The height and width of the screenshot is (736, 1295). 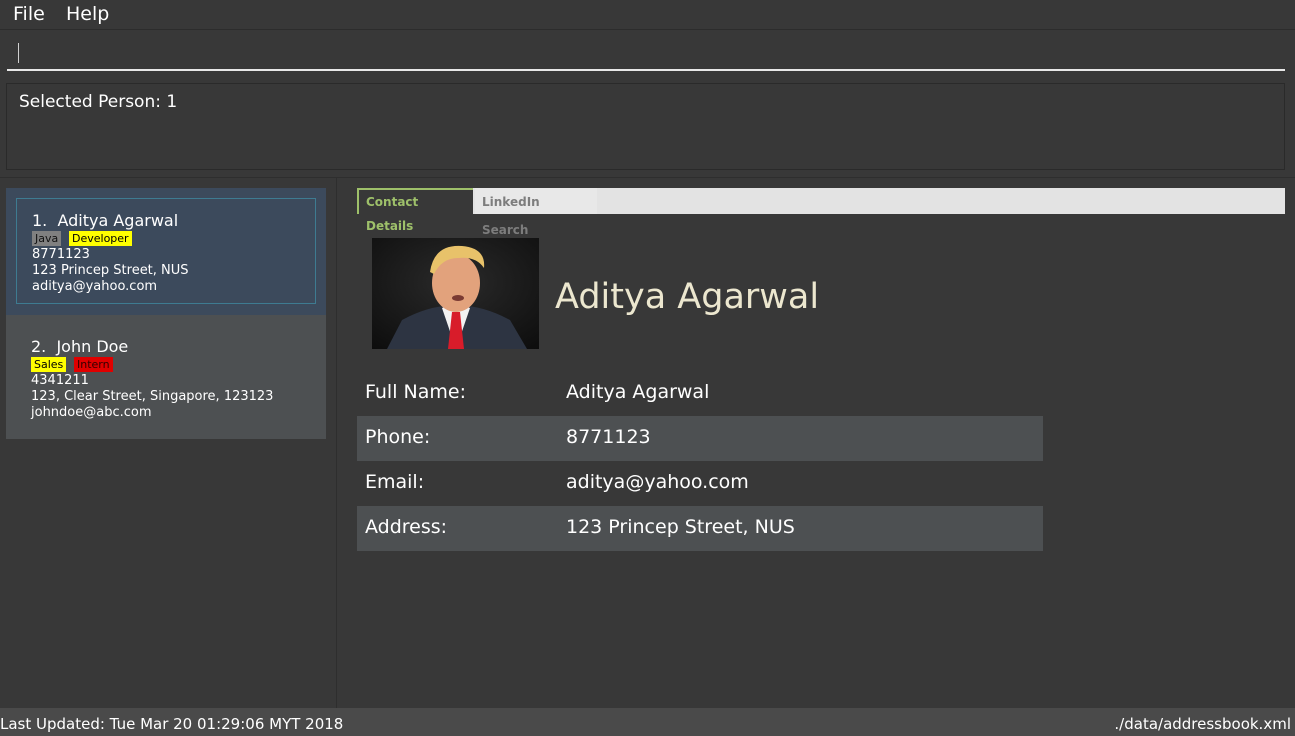 I want to click on menu-bar: File Help, so click(x=647, y=15).